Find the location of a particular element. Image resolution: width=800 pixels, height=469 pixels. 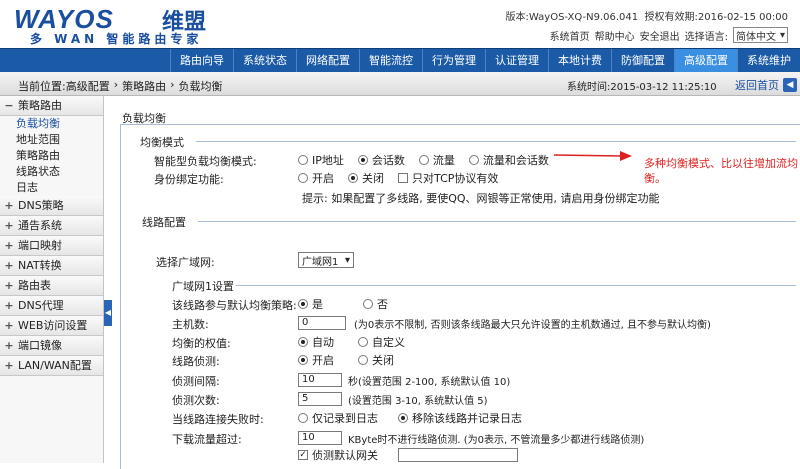

detect-label: 线路侦测: is located at coordinates (196, 361).